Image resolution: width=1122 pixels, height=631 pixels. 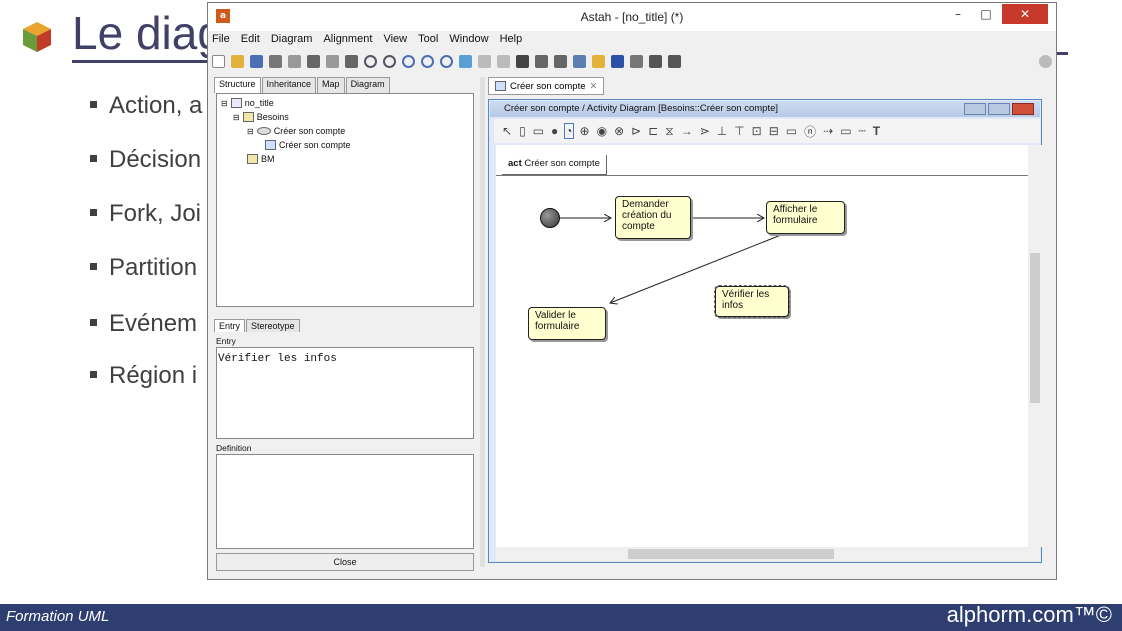 What do you see at coordinates (218, 61) in the screenshot?
I see `new-file-icon` at bounding box center [218, 61].